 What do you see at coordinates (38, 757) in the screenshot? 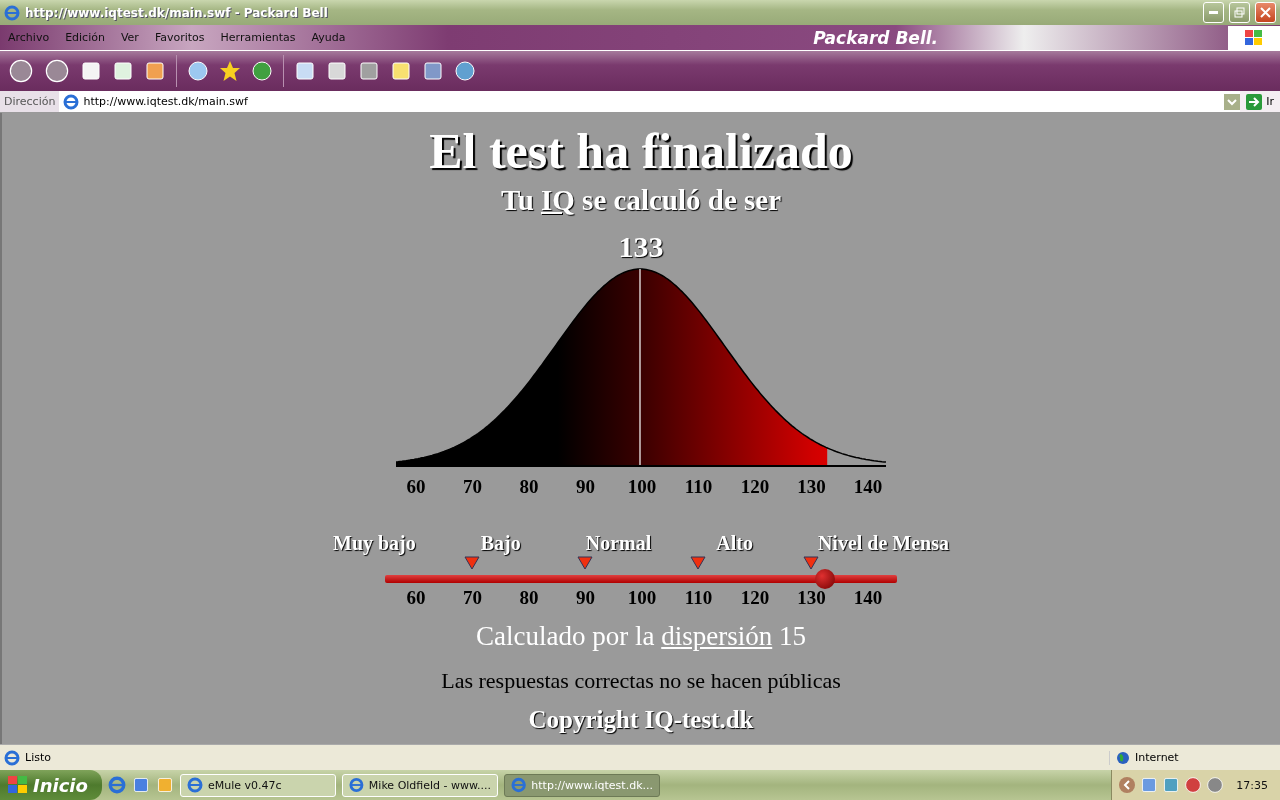
I see `status-text: Listo` at bounding box center [38, 757].